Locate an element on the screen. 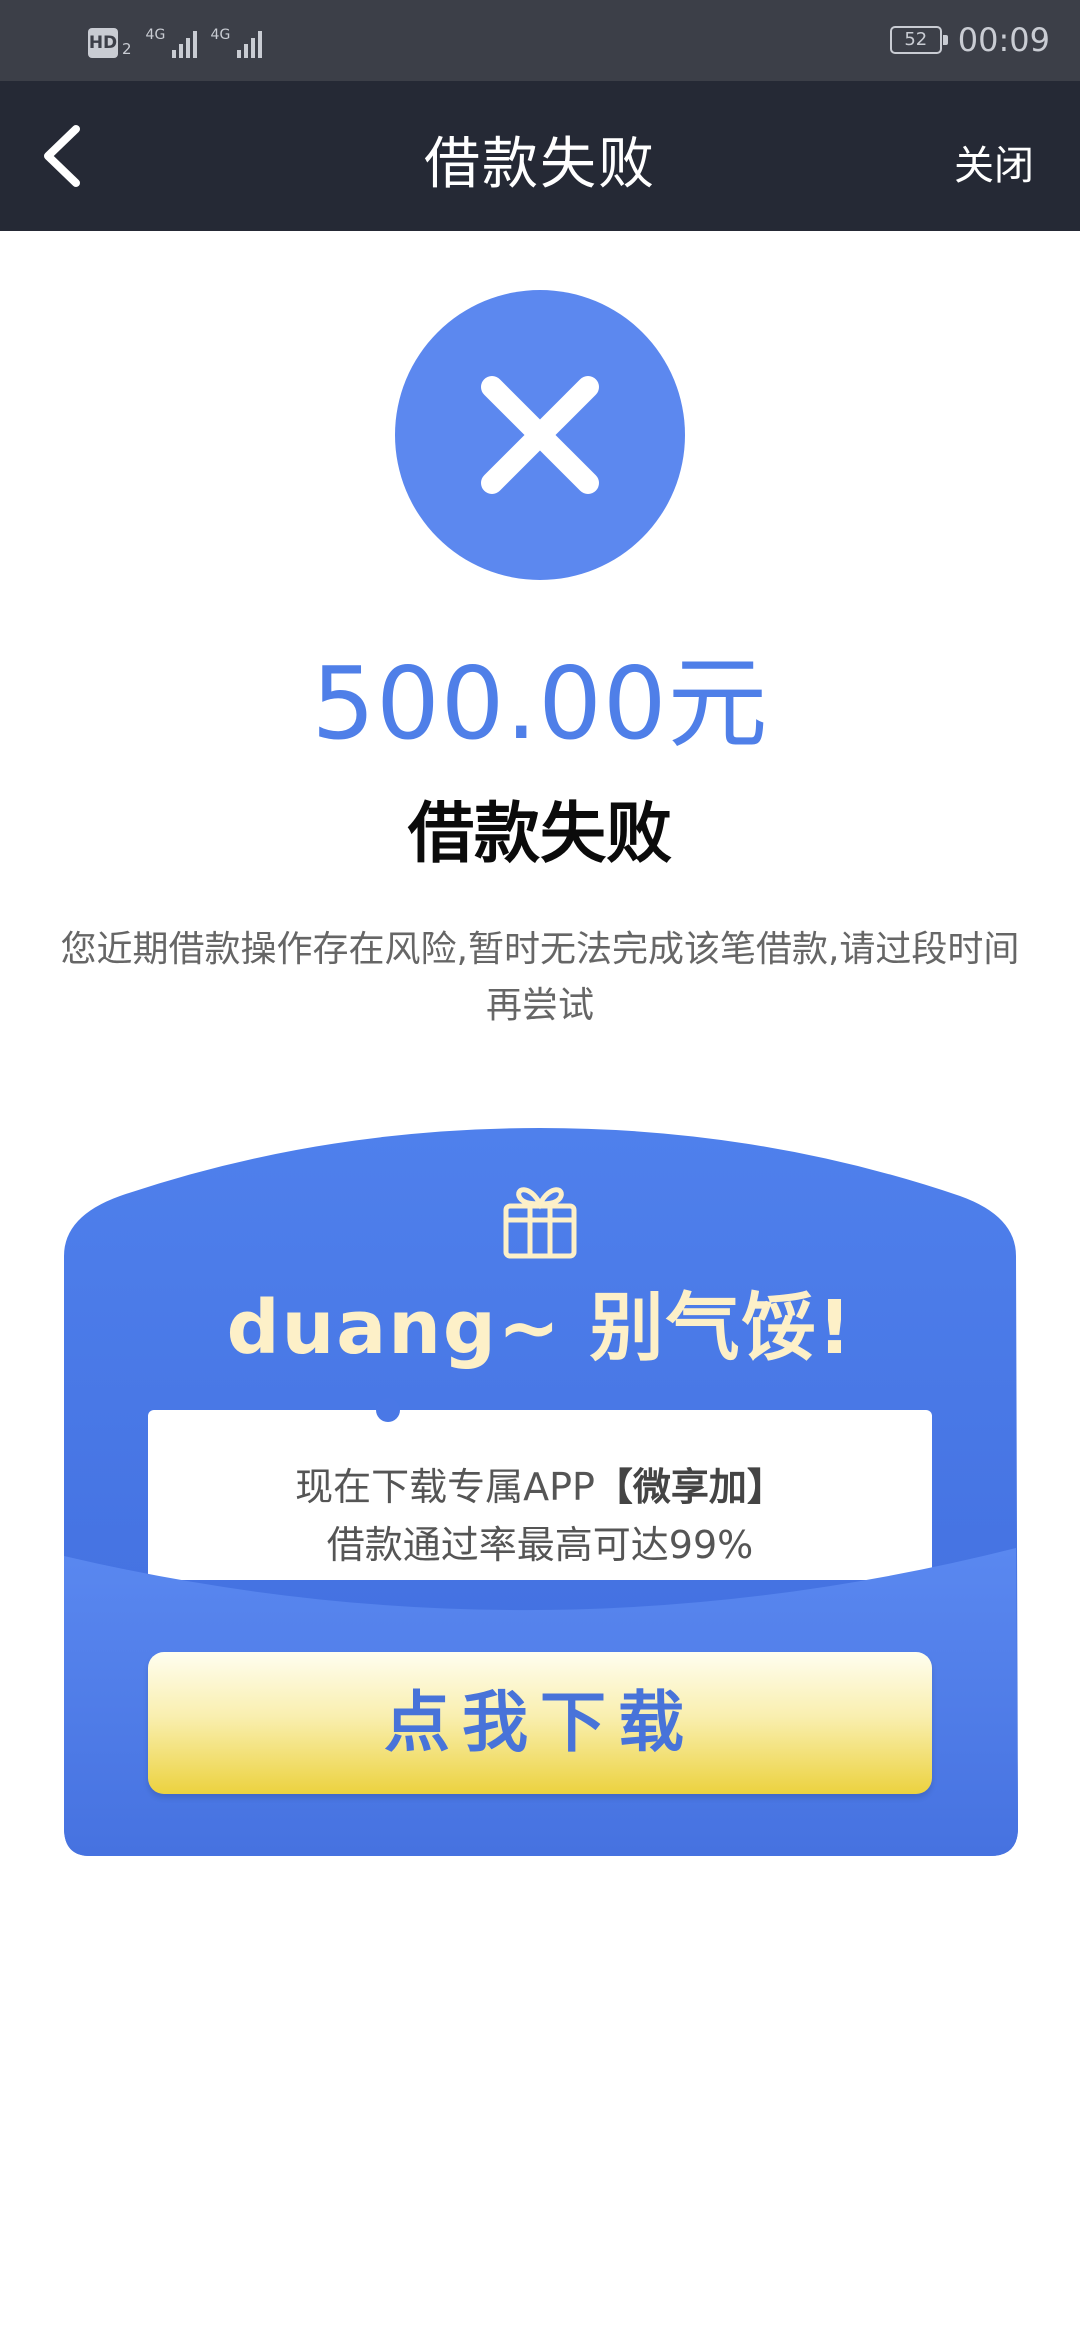 This screenshot has height=2340, width=1080. status-icons-left: HD 2 4G 4G is located at coordinates (175, 40).